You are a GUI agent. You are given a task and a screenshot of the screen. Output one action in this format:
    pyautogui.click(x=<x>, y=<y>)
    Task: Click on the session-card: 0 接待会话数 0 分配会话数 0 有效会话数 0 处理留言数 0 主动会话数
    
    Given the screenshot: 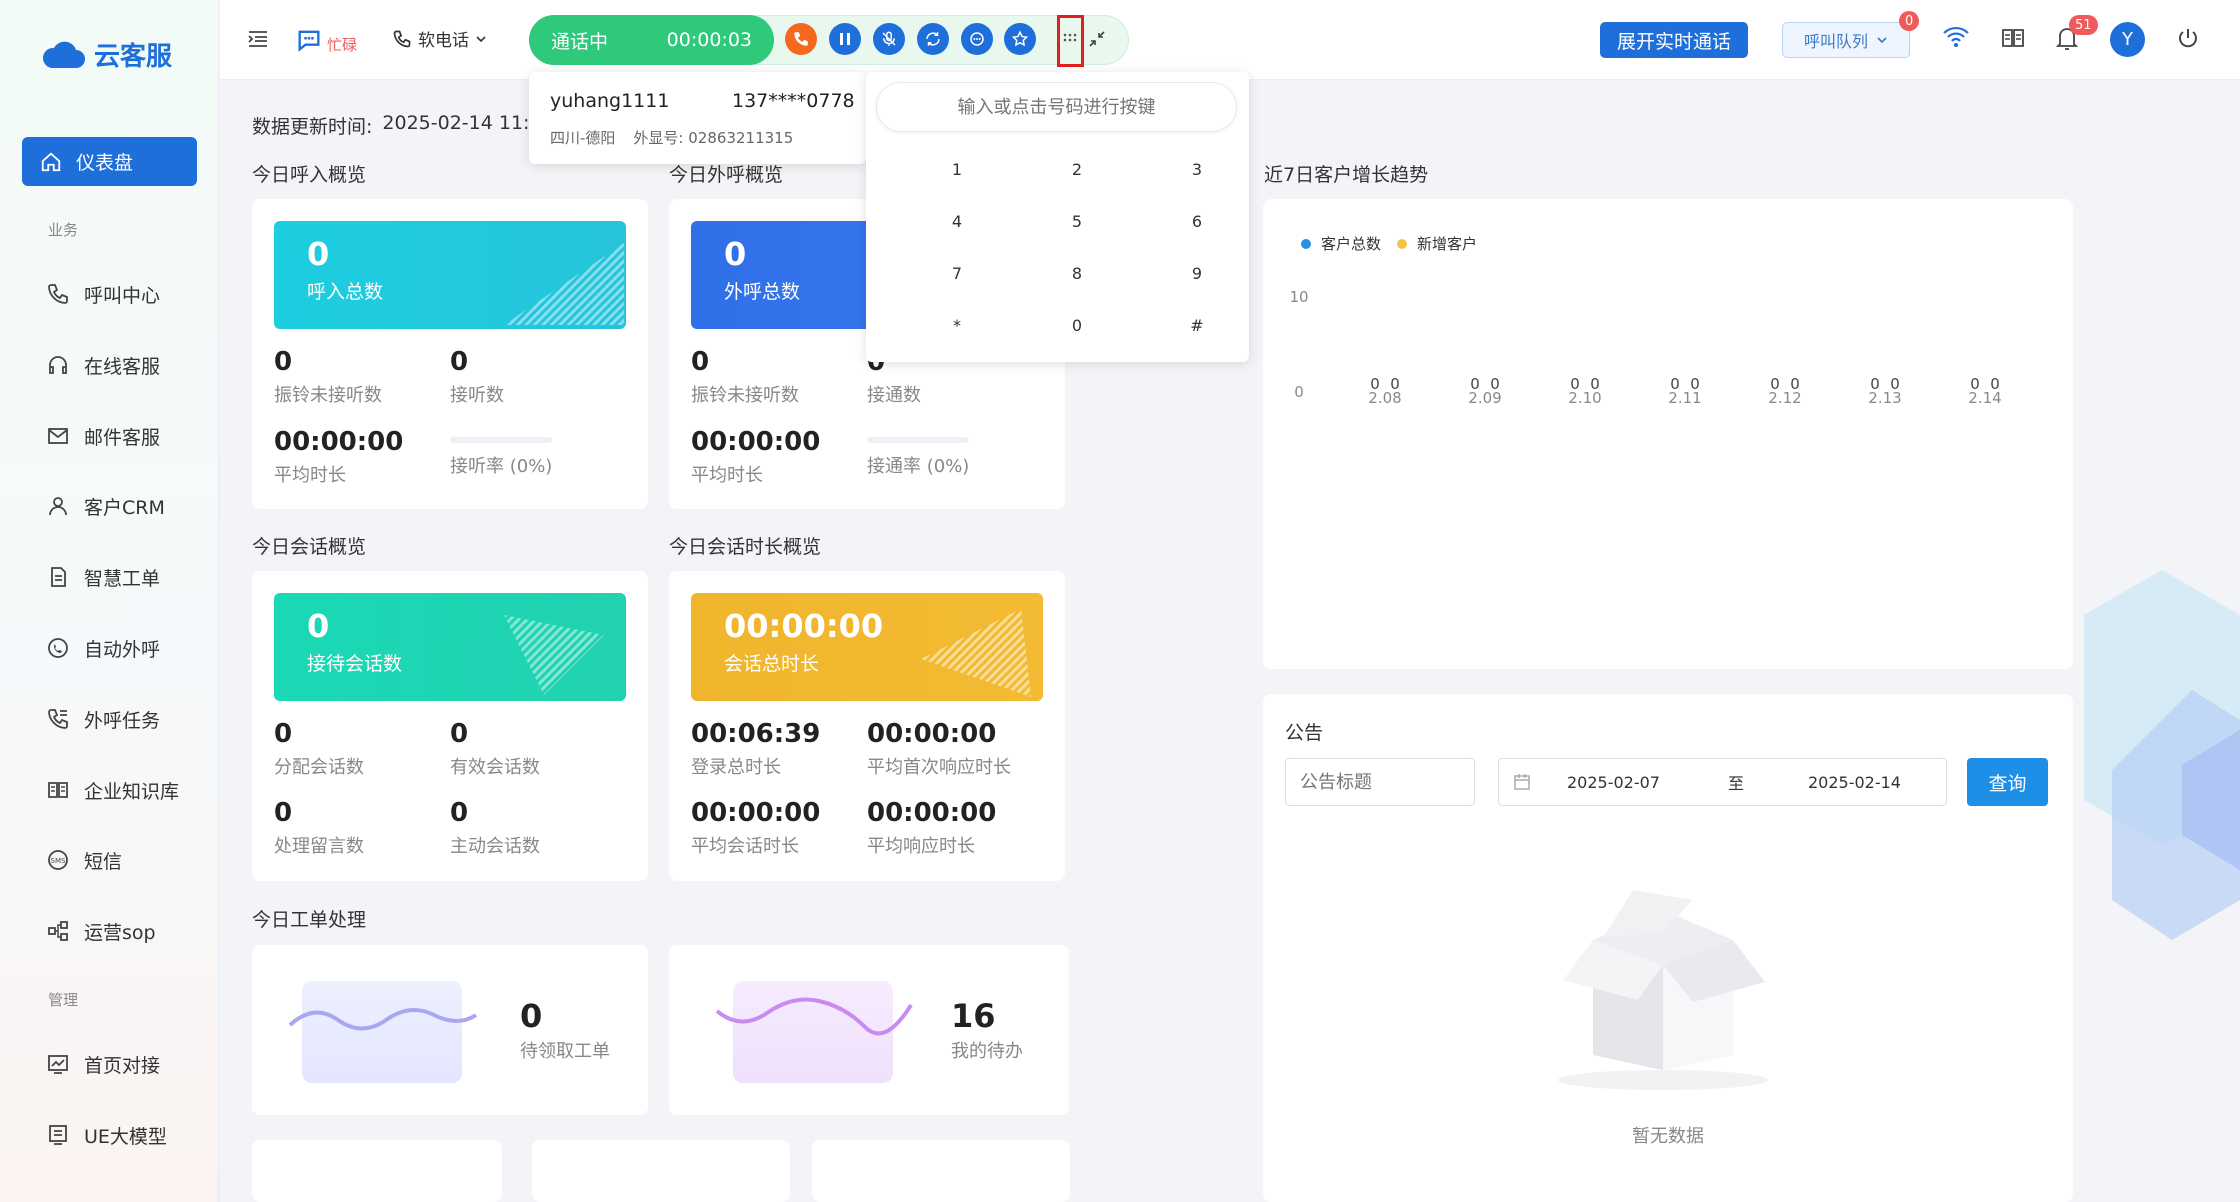 What is the action you would take?
    pyautogui.click(x=450, y=726)
    